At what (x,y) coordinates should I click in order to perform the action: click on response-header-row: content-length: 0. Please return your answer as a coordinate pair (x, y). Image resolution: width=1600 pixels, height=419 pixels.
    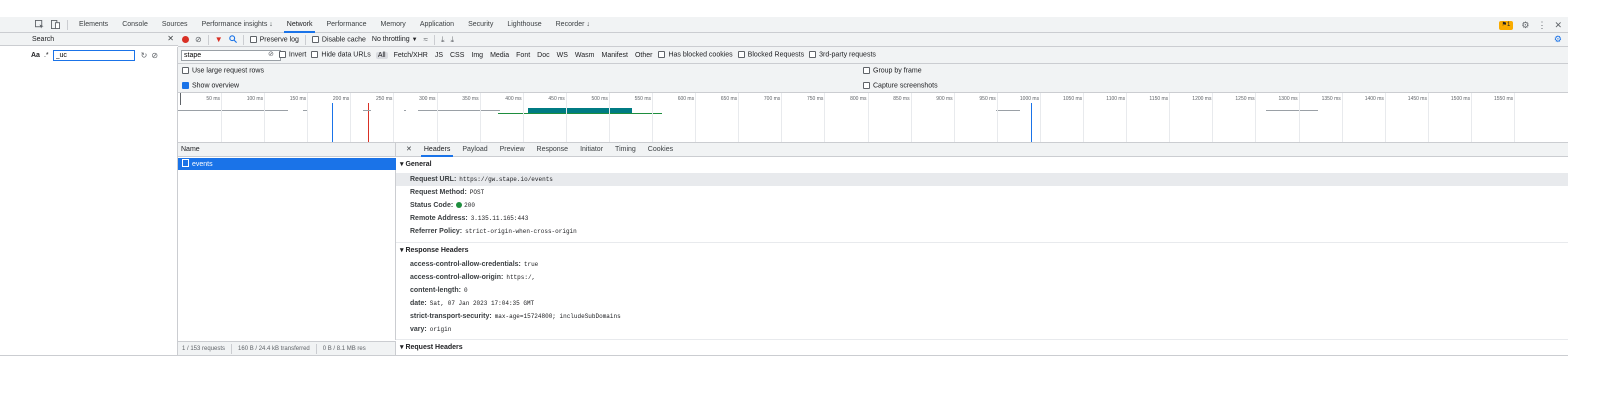
    Looking at the image, I should click on (982, 290).